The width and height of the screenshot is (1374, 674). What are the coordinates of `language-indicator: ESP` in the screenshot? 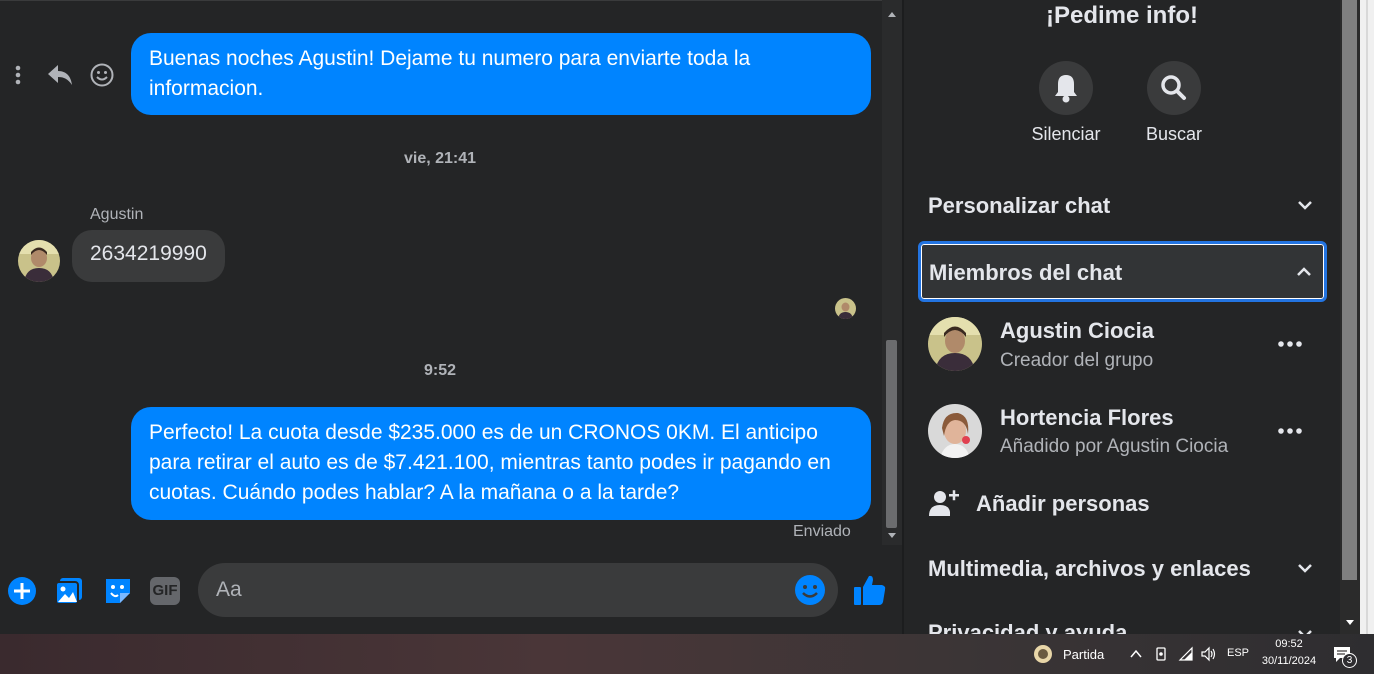 It's located at (1238, 653).